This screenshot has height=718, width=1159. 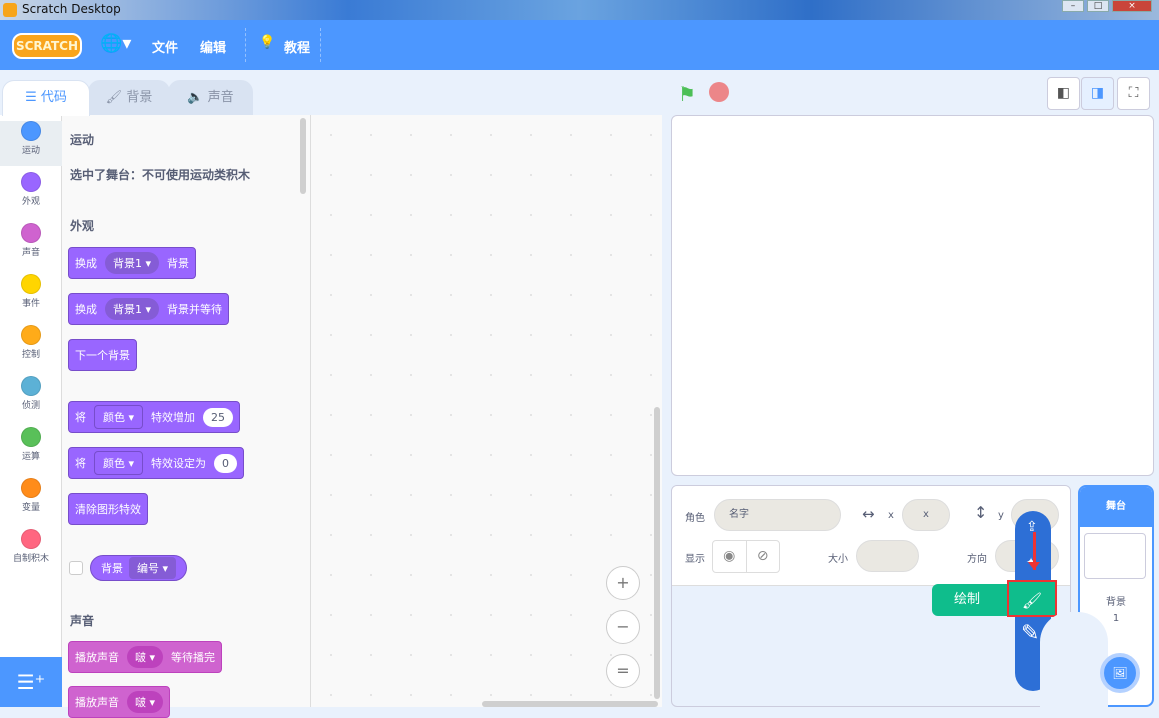 I want to click on zoom-in-icon: +, so click(x=623, y=582).